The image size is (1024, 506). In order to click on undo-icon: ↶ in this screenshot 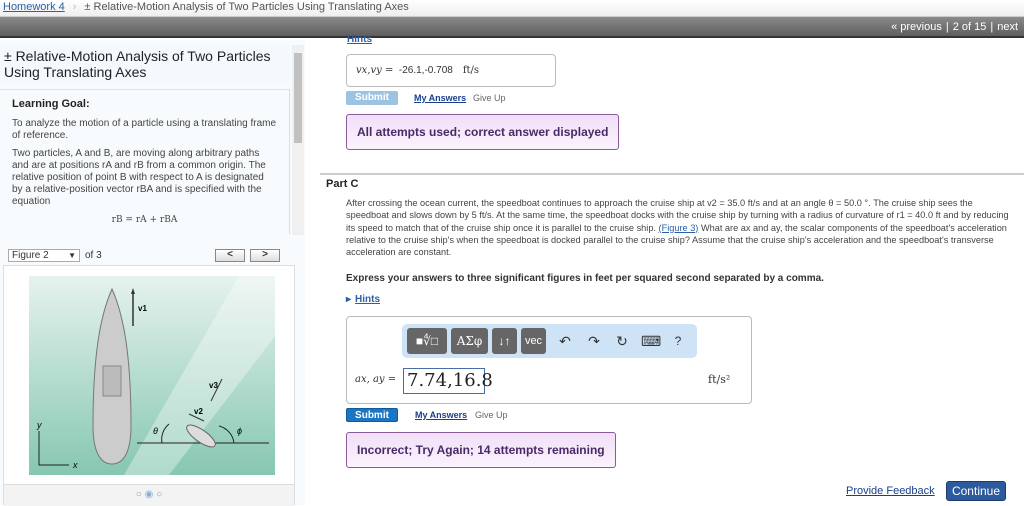, I will do `click(565, 341)`.